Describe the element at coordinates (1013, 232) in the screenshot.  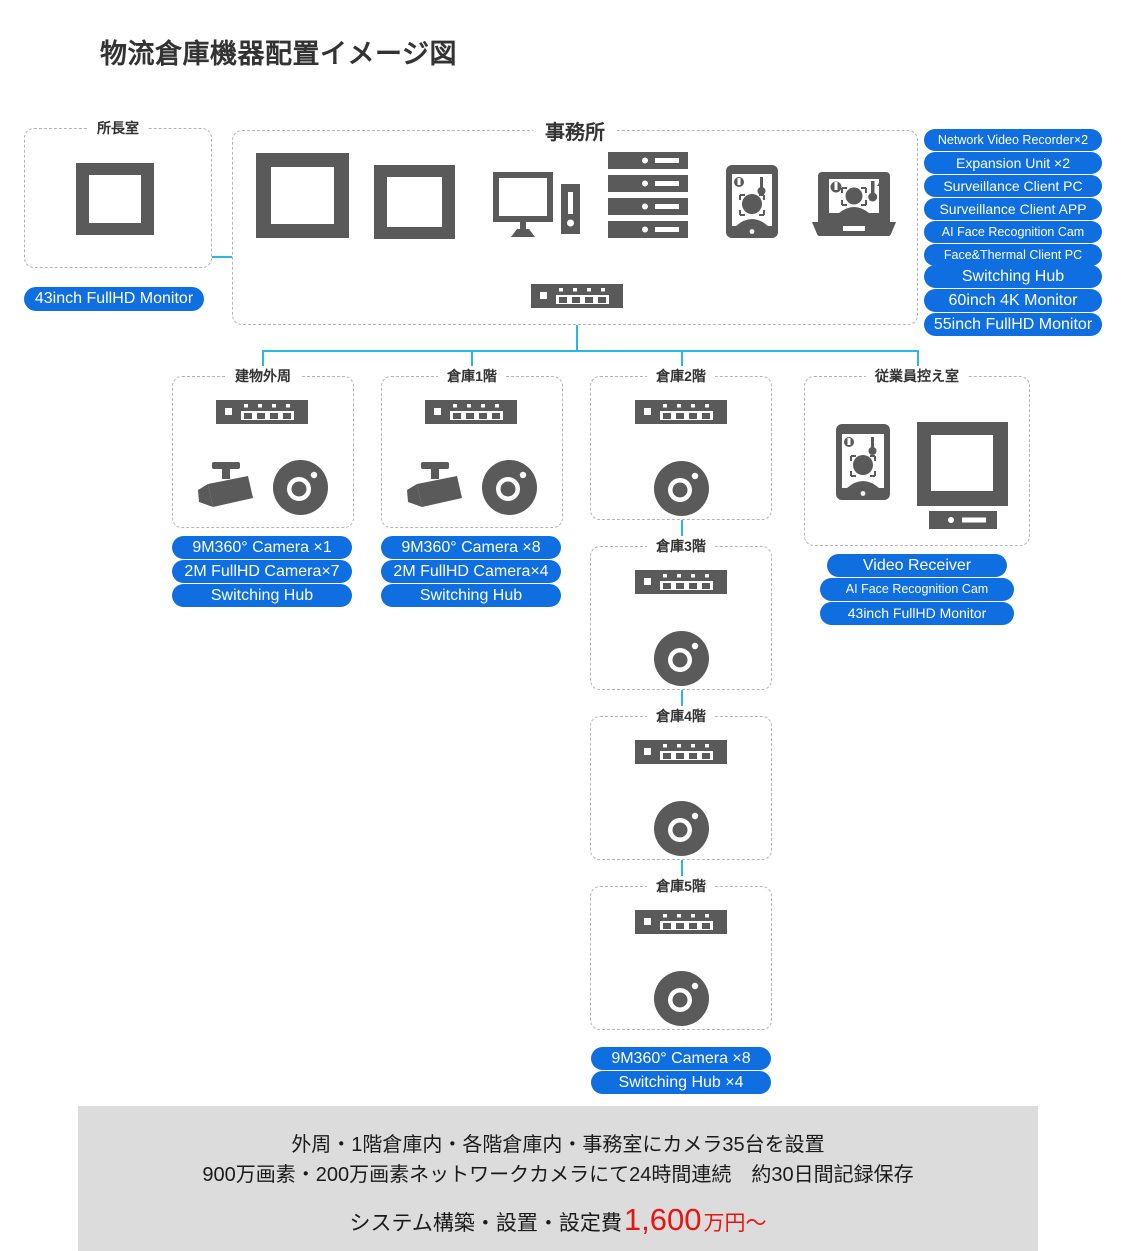
I see `label-office-4: AI Face Recognition Cam` at that location.